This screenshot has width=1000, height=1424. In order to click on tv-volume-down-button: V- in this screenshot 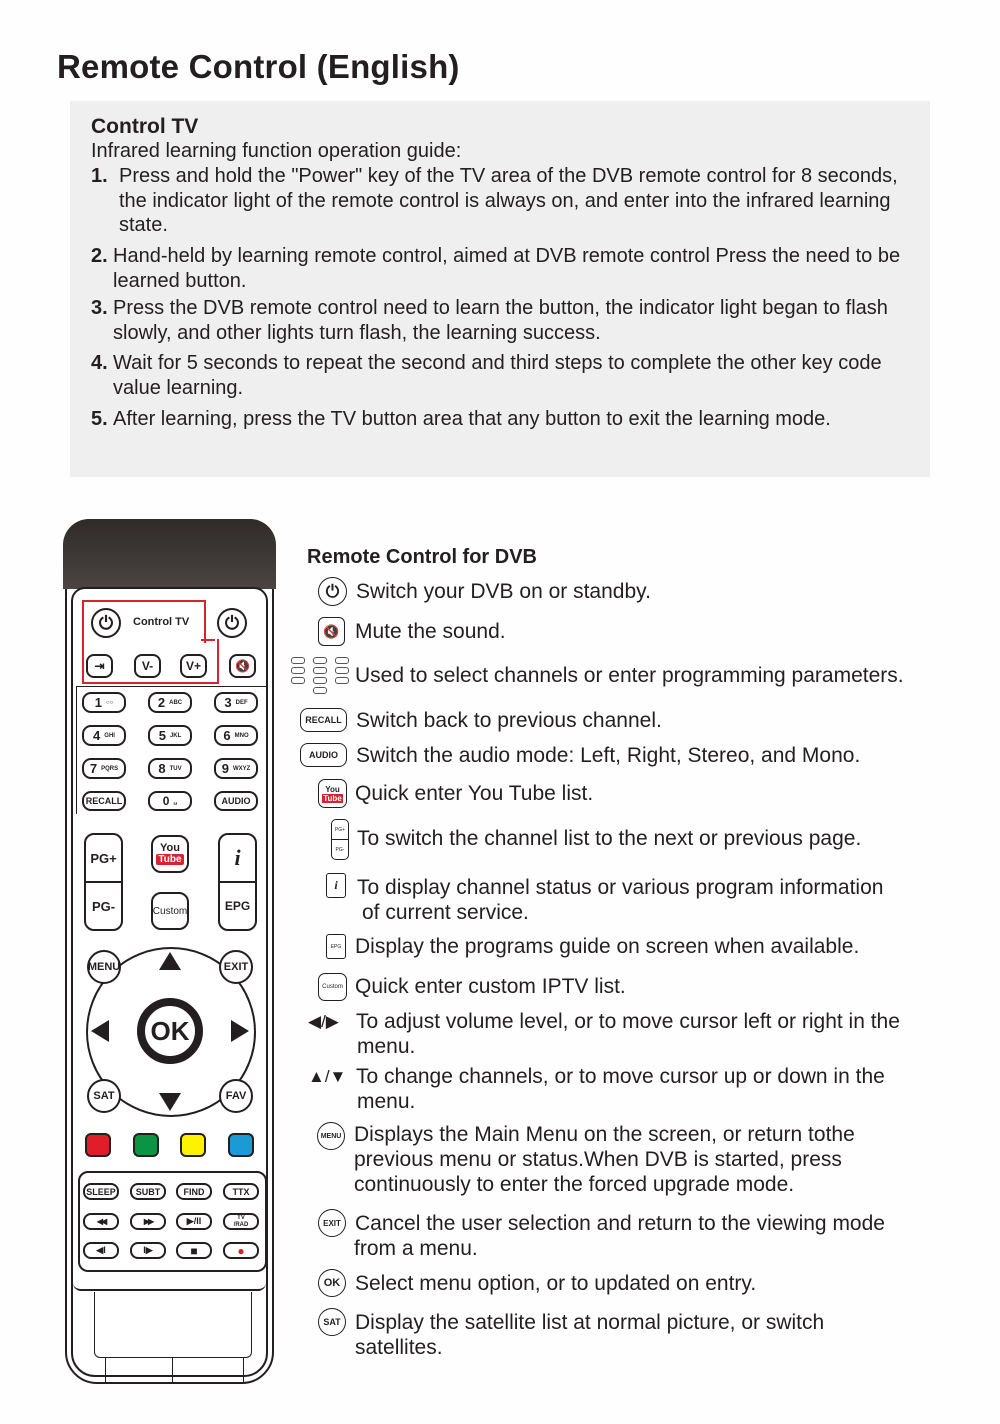, I will do `click(147, 666)`.